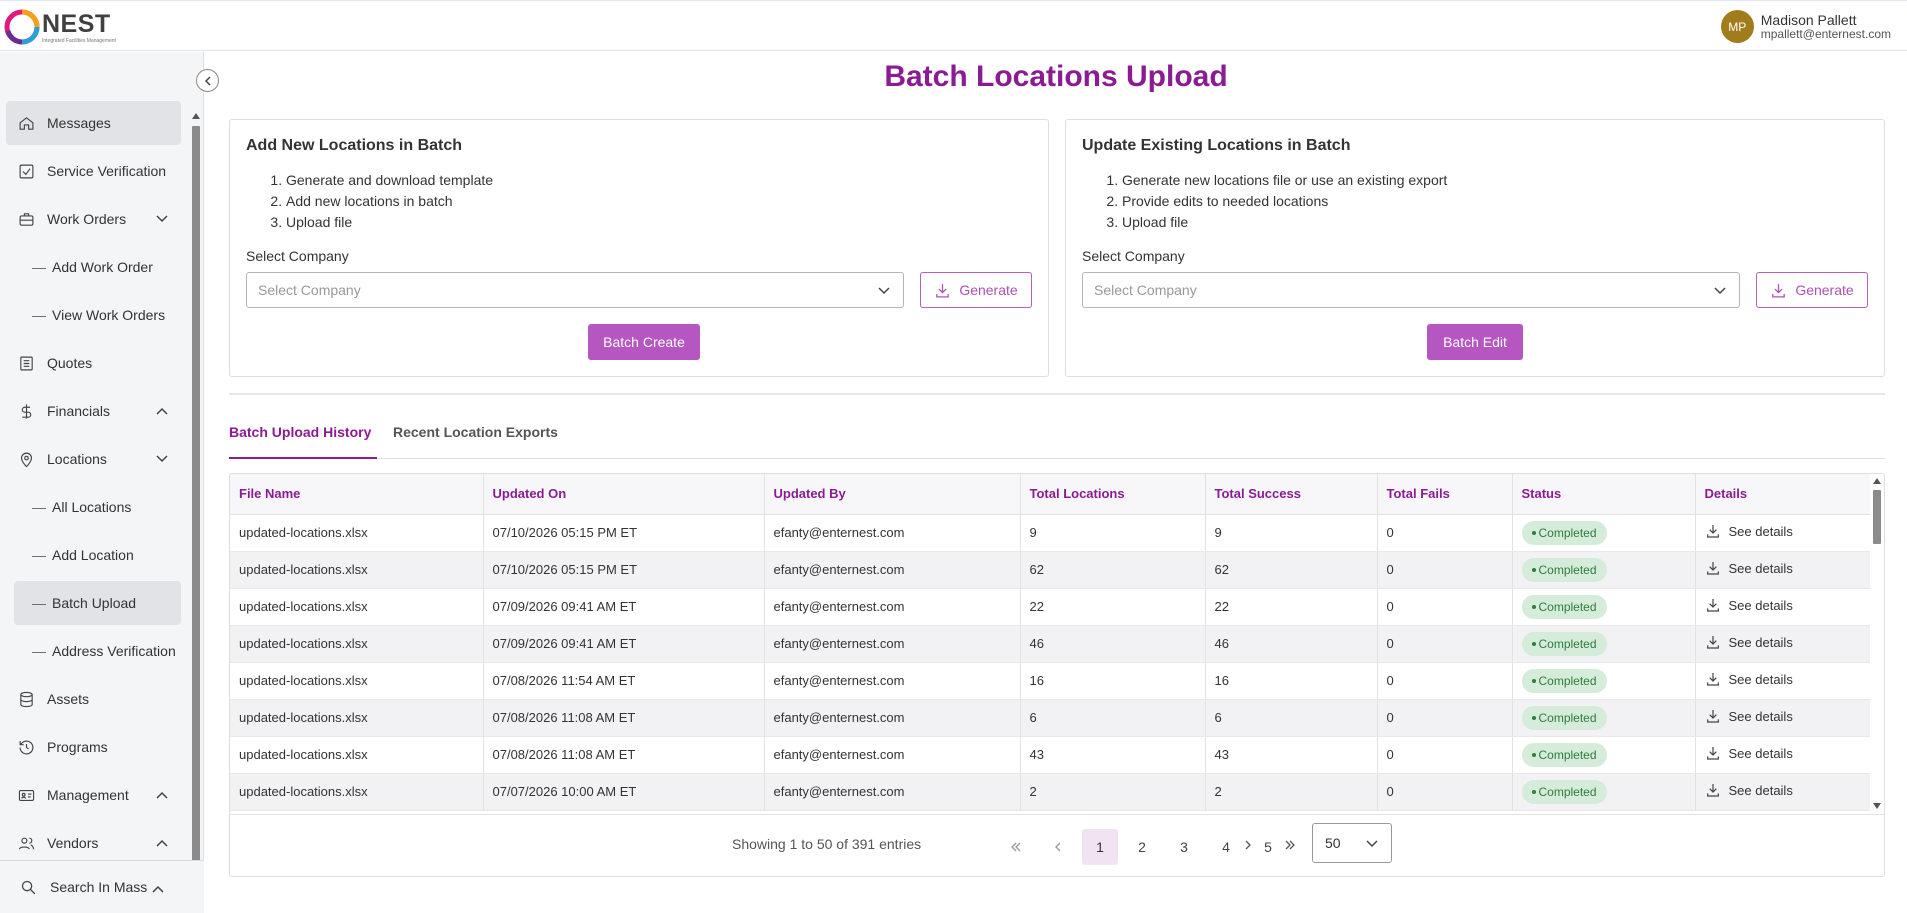  What do you see at coordinates (97, 651) in the screenshot?
I see `sidebar-subitem-address-verification: — Address Verification` at bounding box center [97, 651].